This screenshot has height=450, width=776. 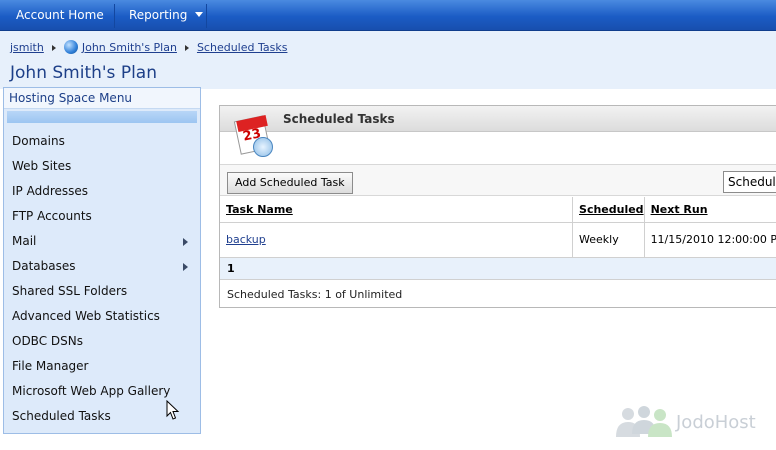 I want to click on sidebar-item-label: Databases, so click(x=44, y=266).